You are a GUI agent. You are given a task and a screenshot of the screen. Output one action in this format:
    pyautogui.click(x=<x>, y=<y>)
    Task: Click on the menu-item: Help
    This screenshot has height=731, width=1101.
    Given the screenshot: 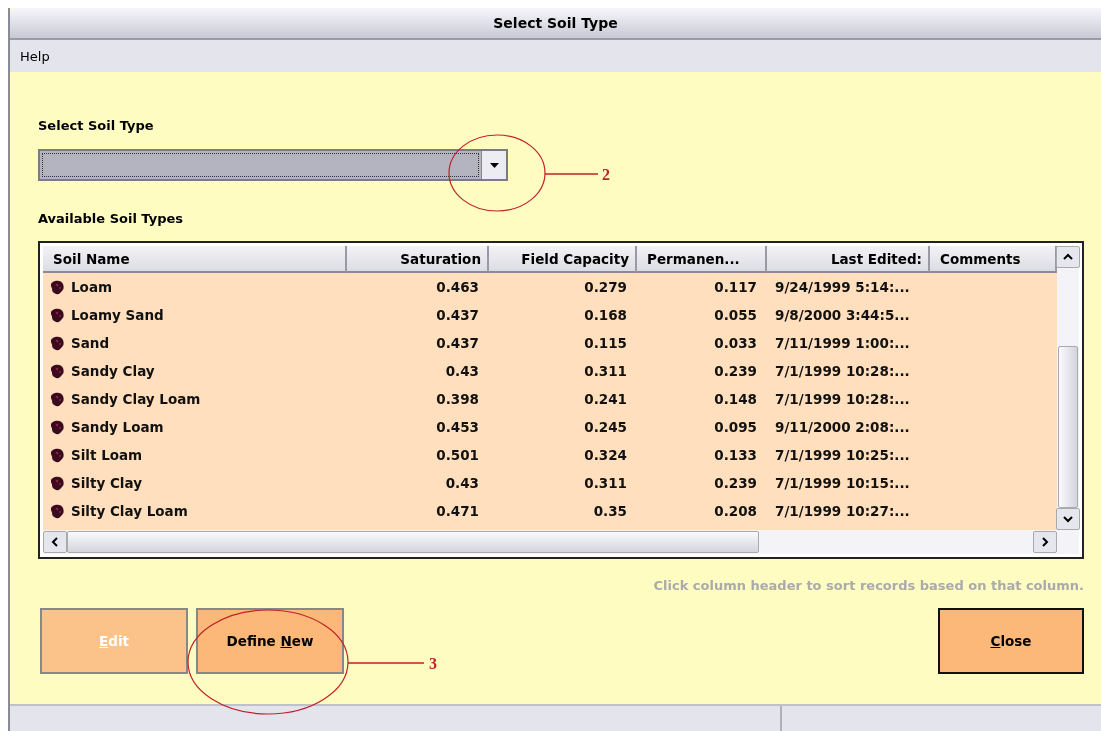 What is the action you would take?
    pyautogui.click(x=35, y=56)
    